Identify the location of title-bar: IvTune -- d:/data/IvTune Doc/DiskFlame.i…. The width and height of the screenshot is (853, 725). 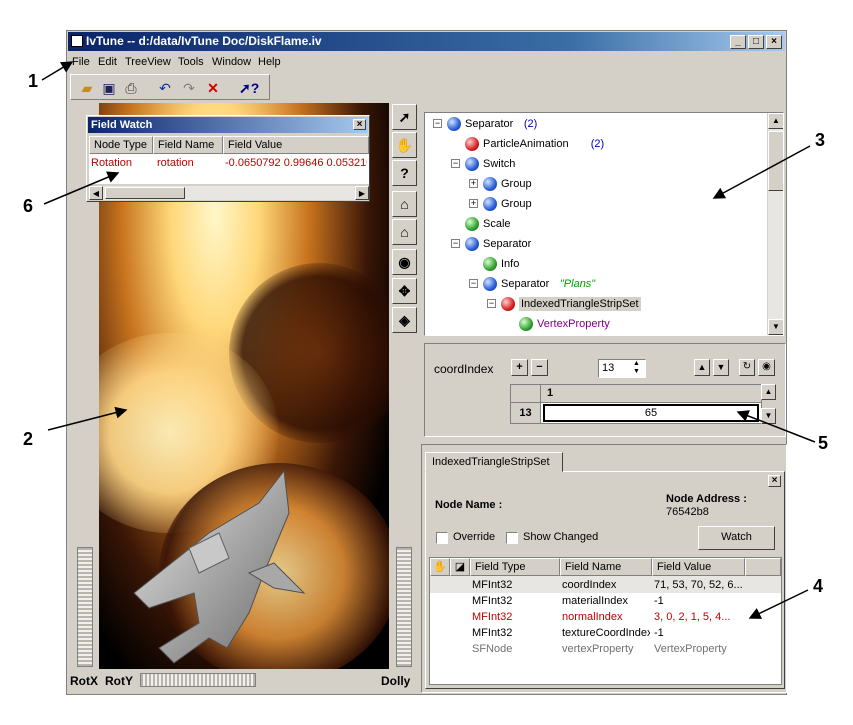
(426, 41).